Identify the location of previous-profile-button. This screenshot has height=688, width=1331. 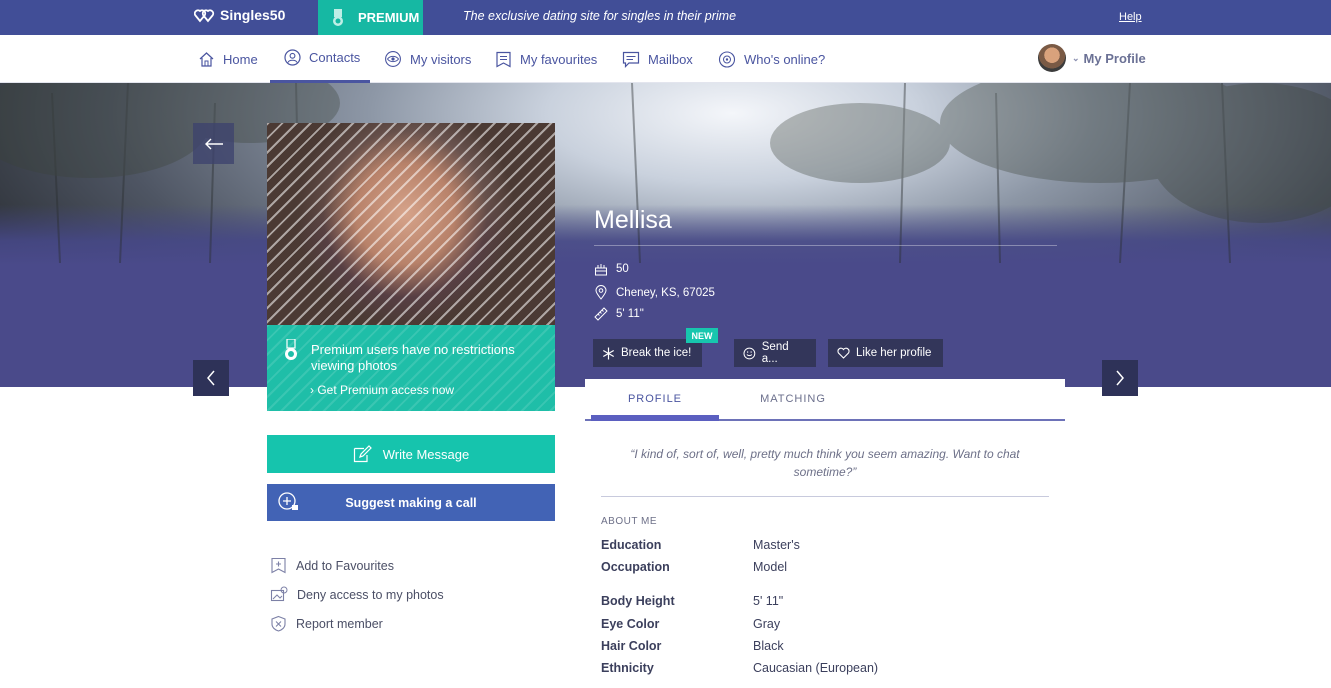
(211, 378).